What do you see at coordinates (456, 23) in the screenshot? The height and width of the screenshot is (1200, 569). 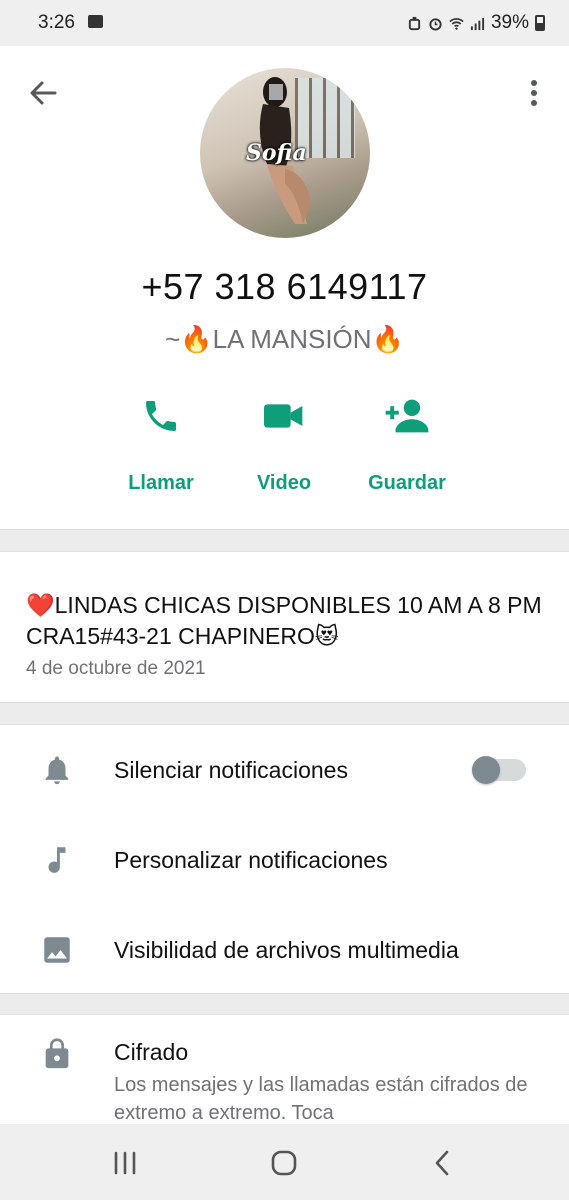 I see `wifi-icon` at bounding box center [456, 23].